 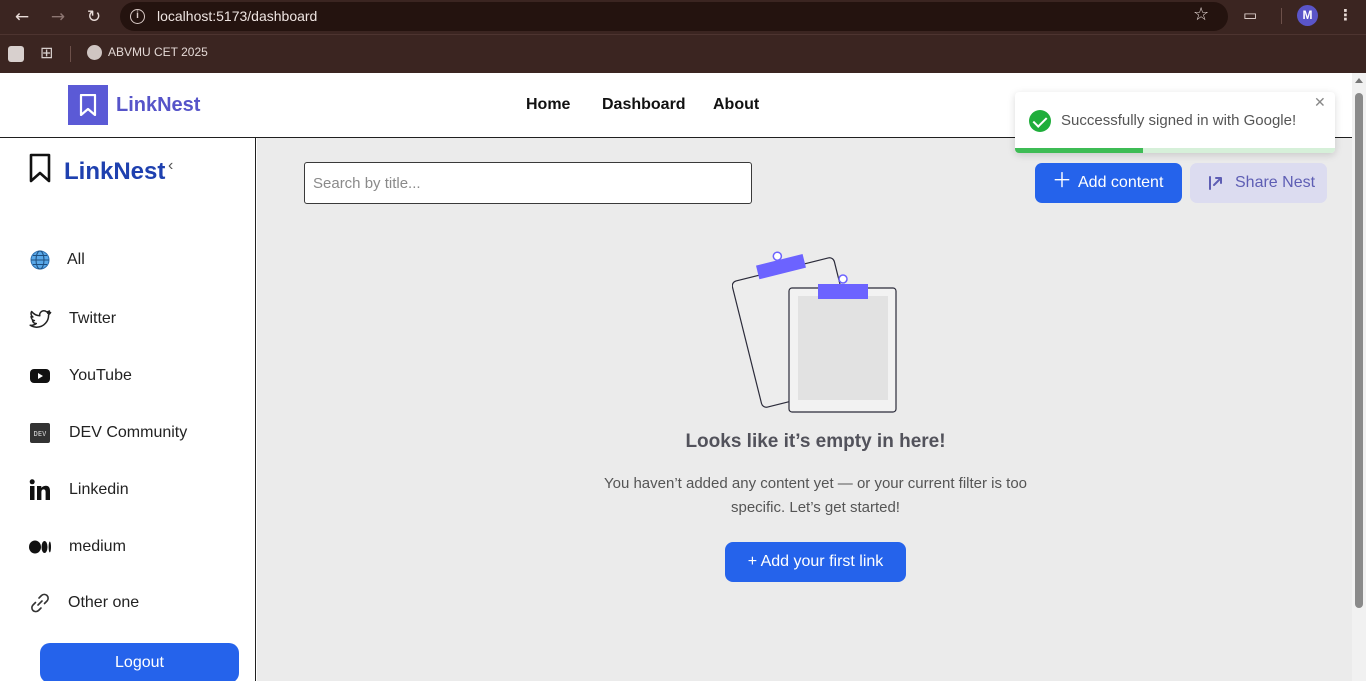 What do you see at coordinates (94, 52) in the screenshot?
I see `bookmark-favicon` at bounding box center [94, 52].